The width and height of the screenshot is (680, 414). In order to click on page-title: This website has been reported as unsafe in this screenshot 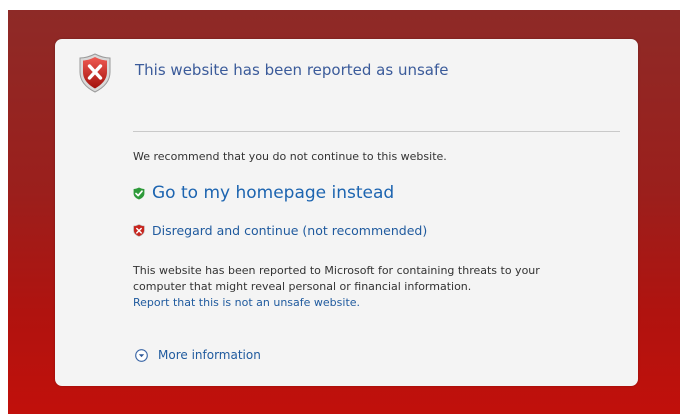, I will do `click(292, 70)`.